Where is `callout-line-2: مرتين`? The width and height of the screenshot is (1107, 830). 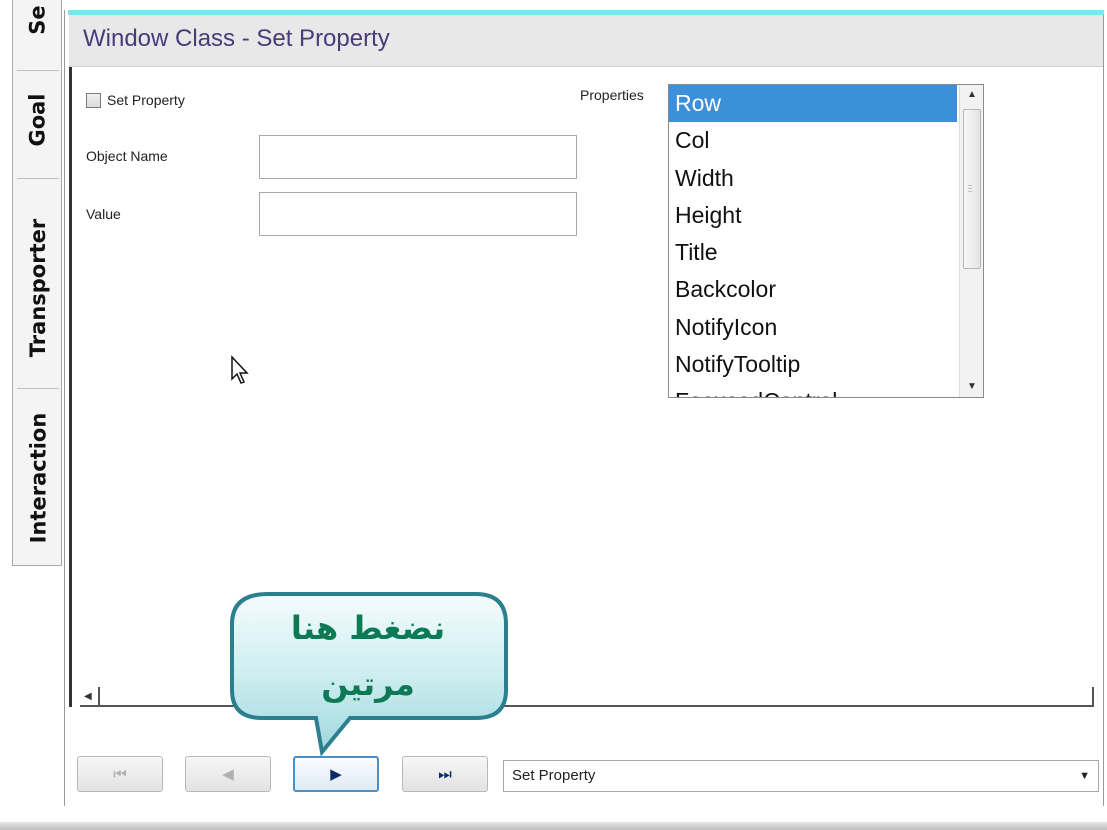 callout-line-2: مرتين is located at coordinates (368, 684).